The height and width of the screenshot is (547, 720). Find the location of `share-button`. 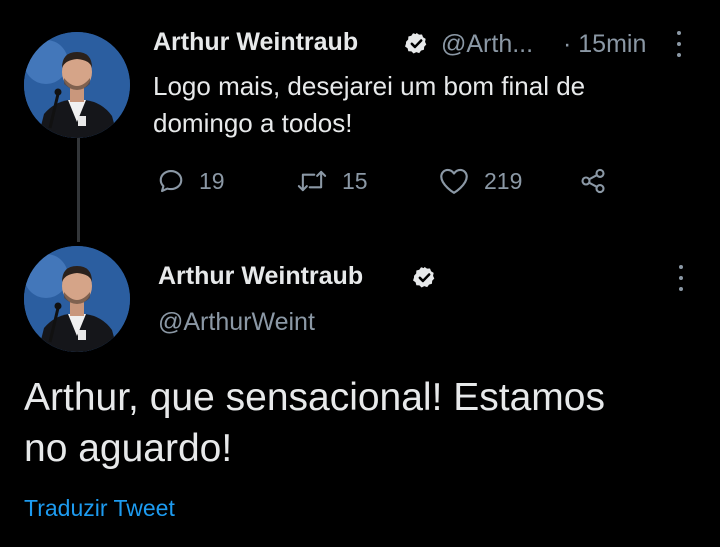

share-button is located at coordinates (593, 181).